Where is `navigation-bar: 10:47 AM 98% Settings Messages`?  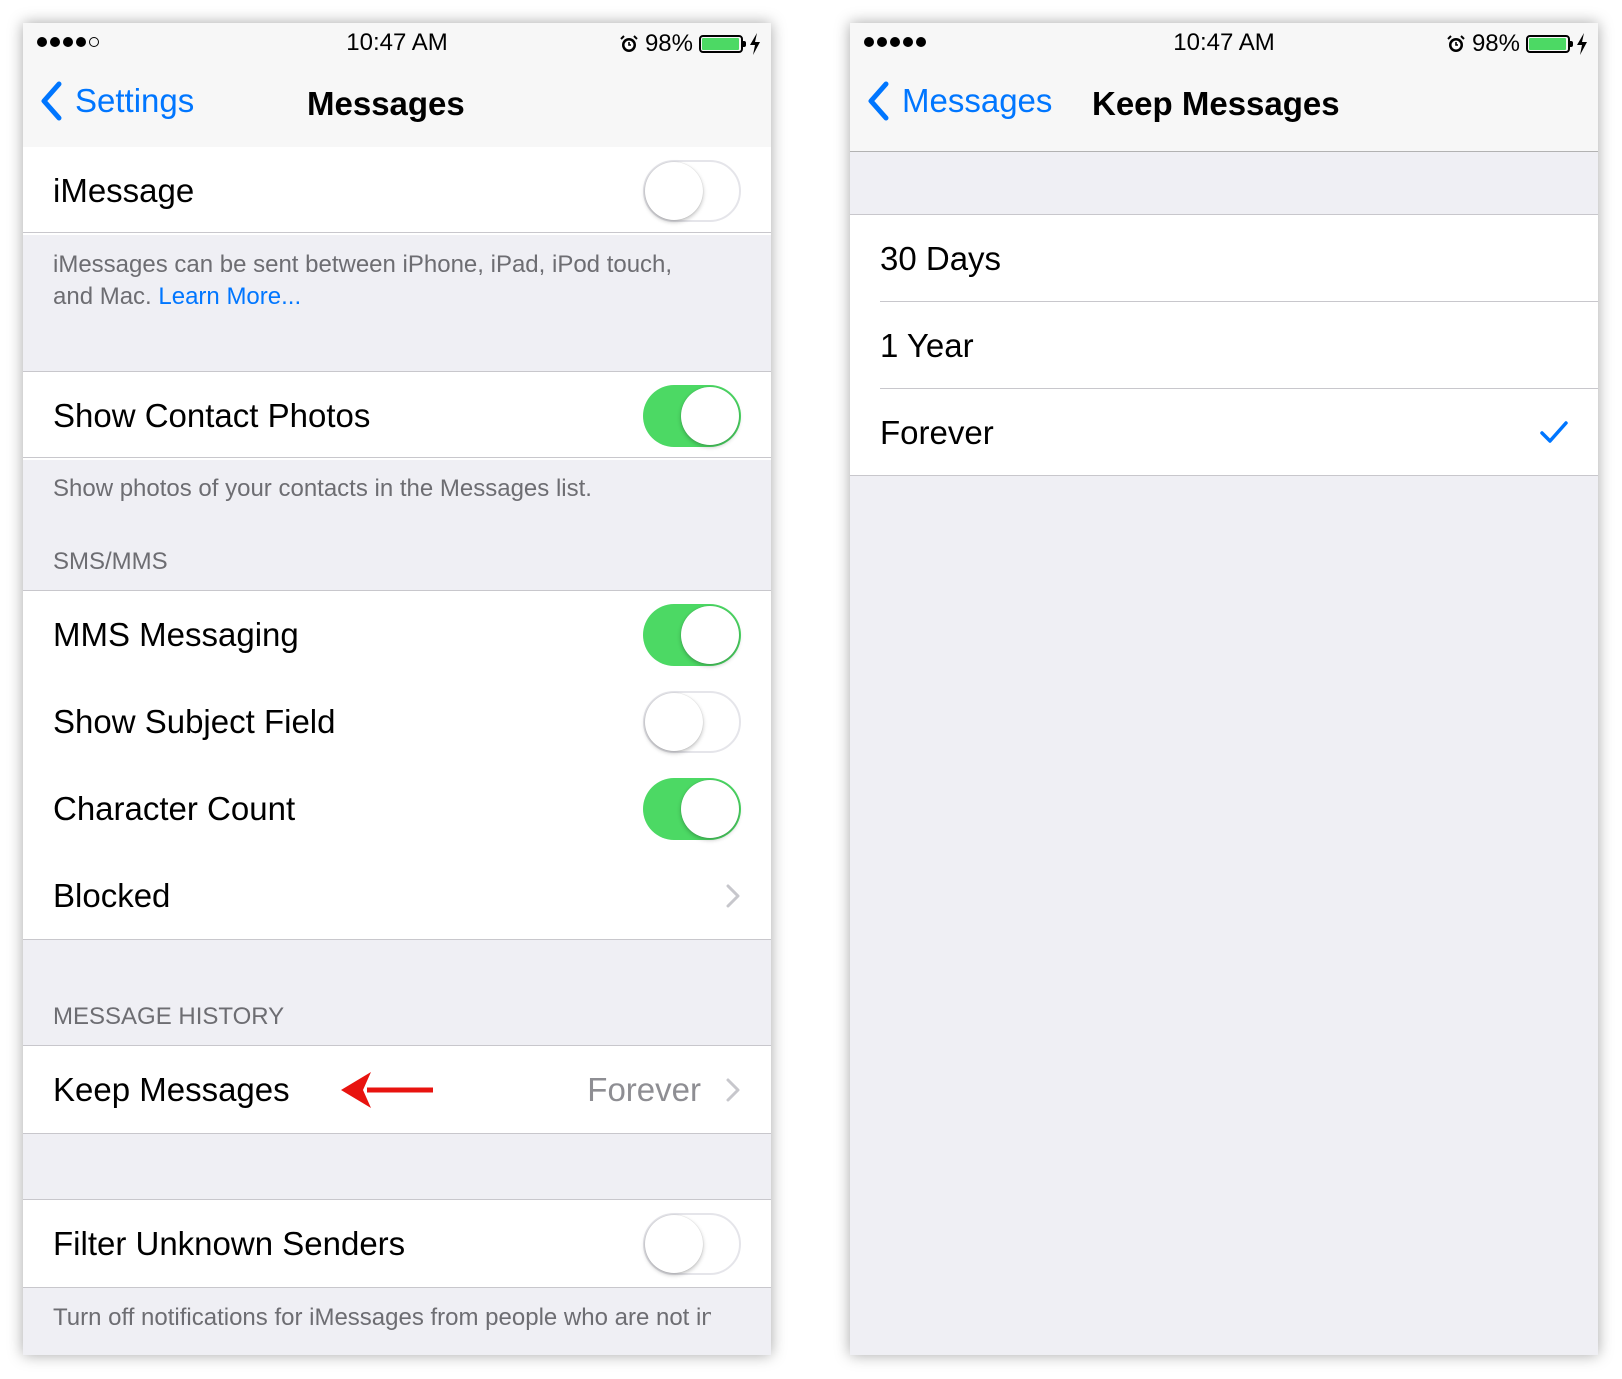
navigation-bar: 10:47 AM 98% Settings Messages is located at coordinates (397, 87).